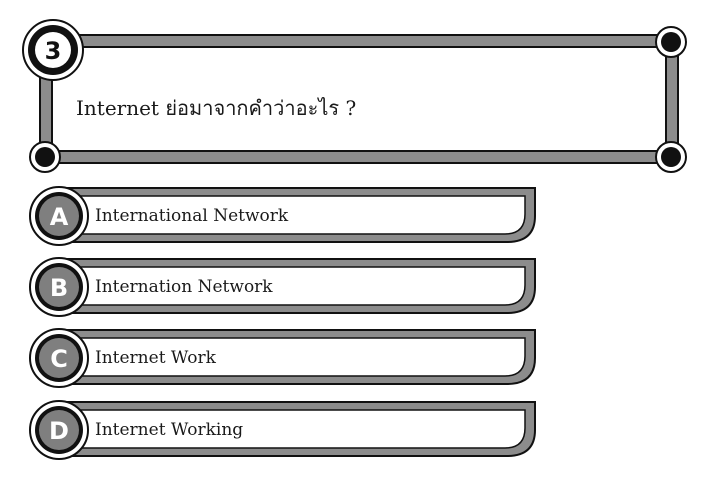 Image resolution: width=721 pixels, height=481 pixels. What do you see at coordinates (671, 157) in the screenshot?
I see `corner-dot-bottom-right` at bounding box center [671, 157].